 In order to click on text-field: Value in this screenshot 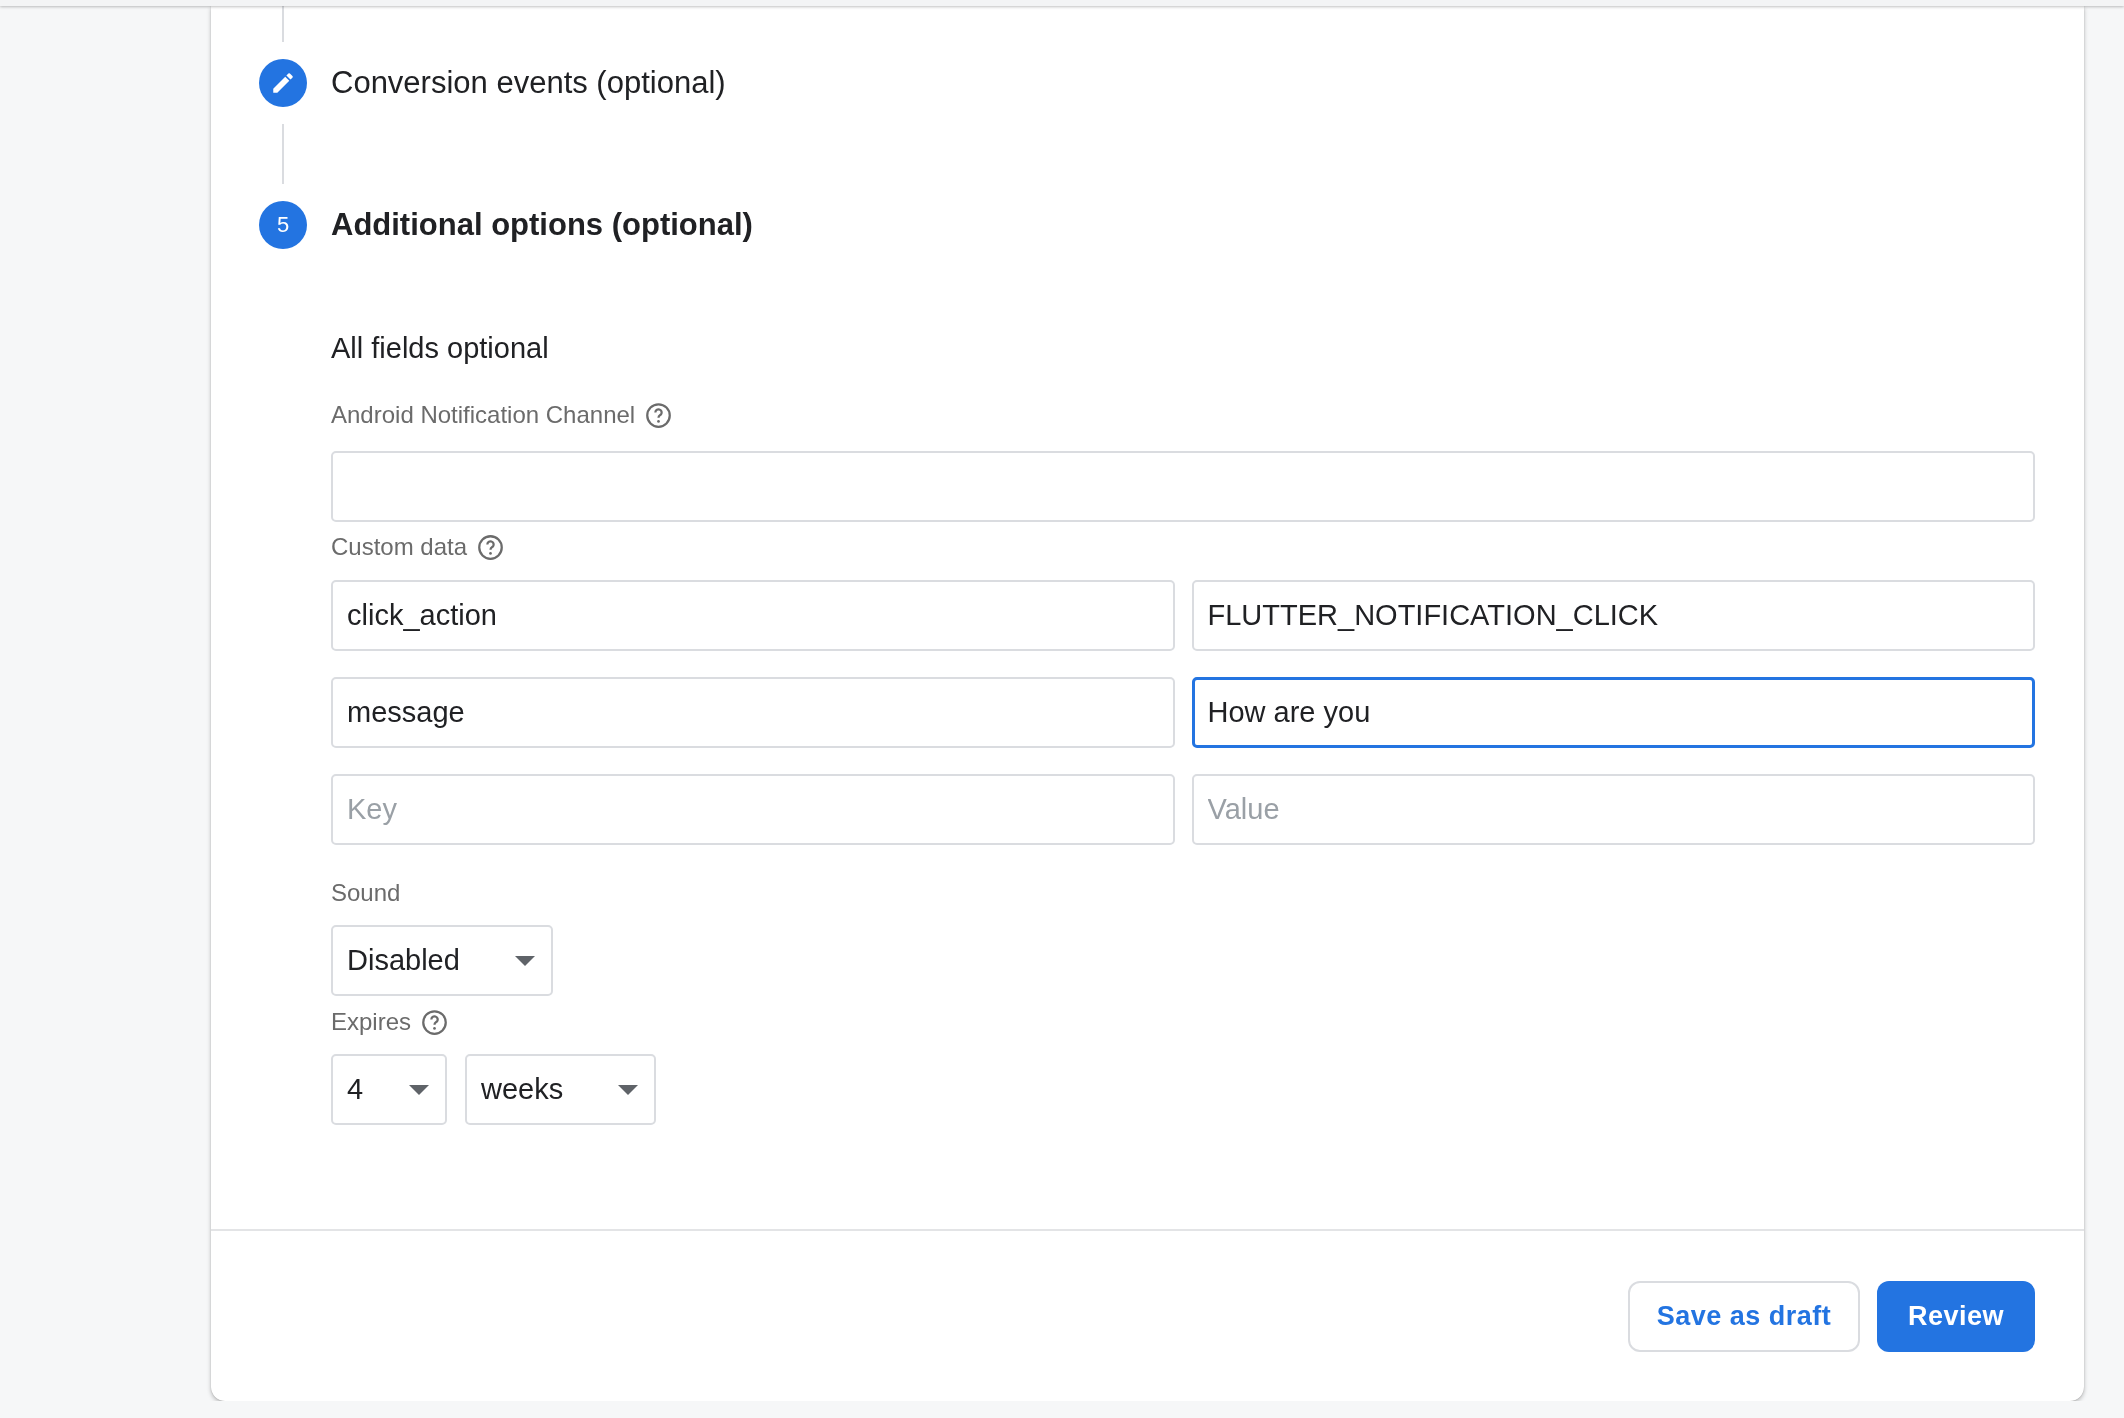, I will do `click(1613, 809)`.